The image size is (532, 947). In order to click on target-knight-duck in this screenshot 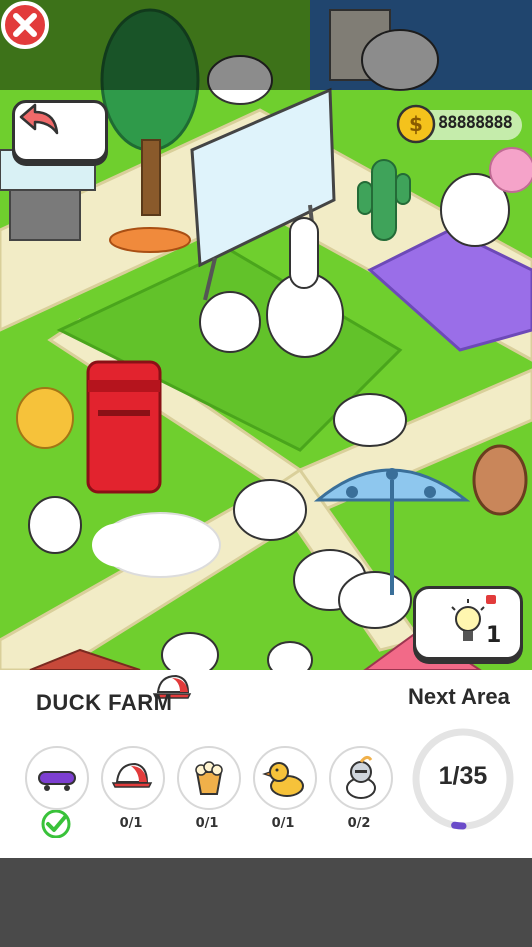, I will do `click(361, 778)`.